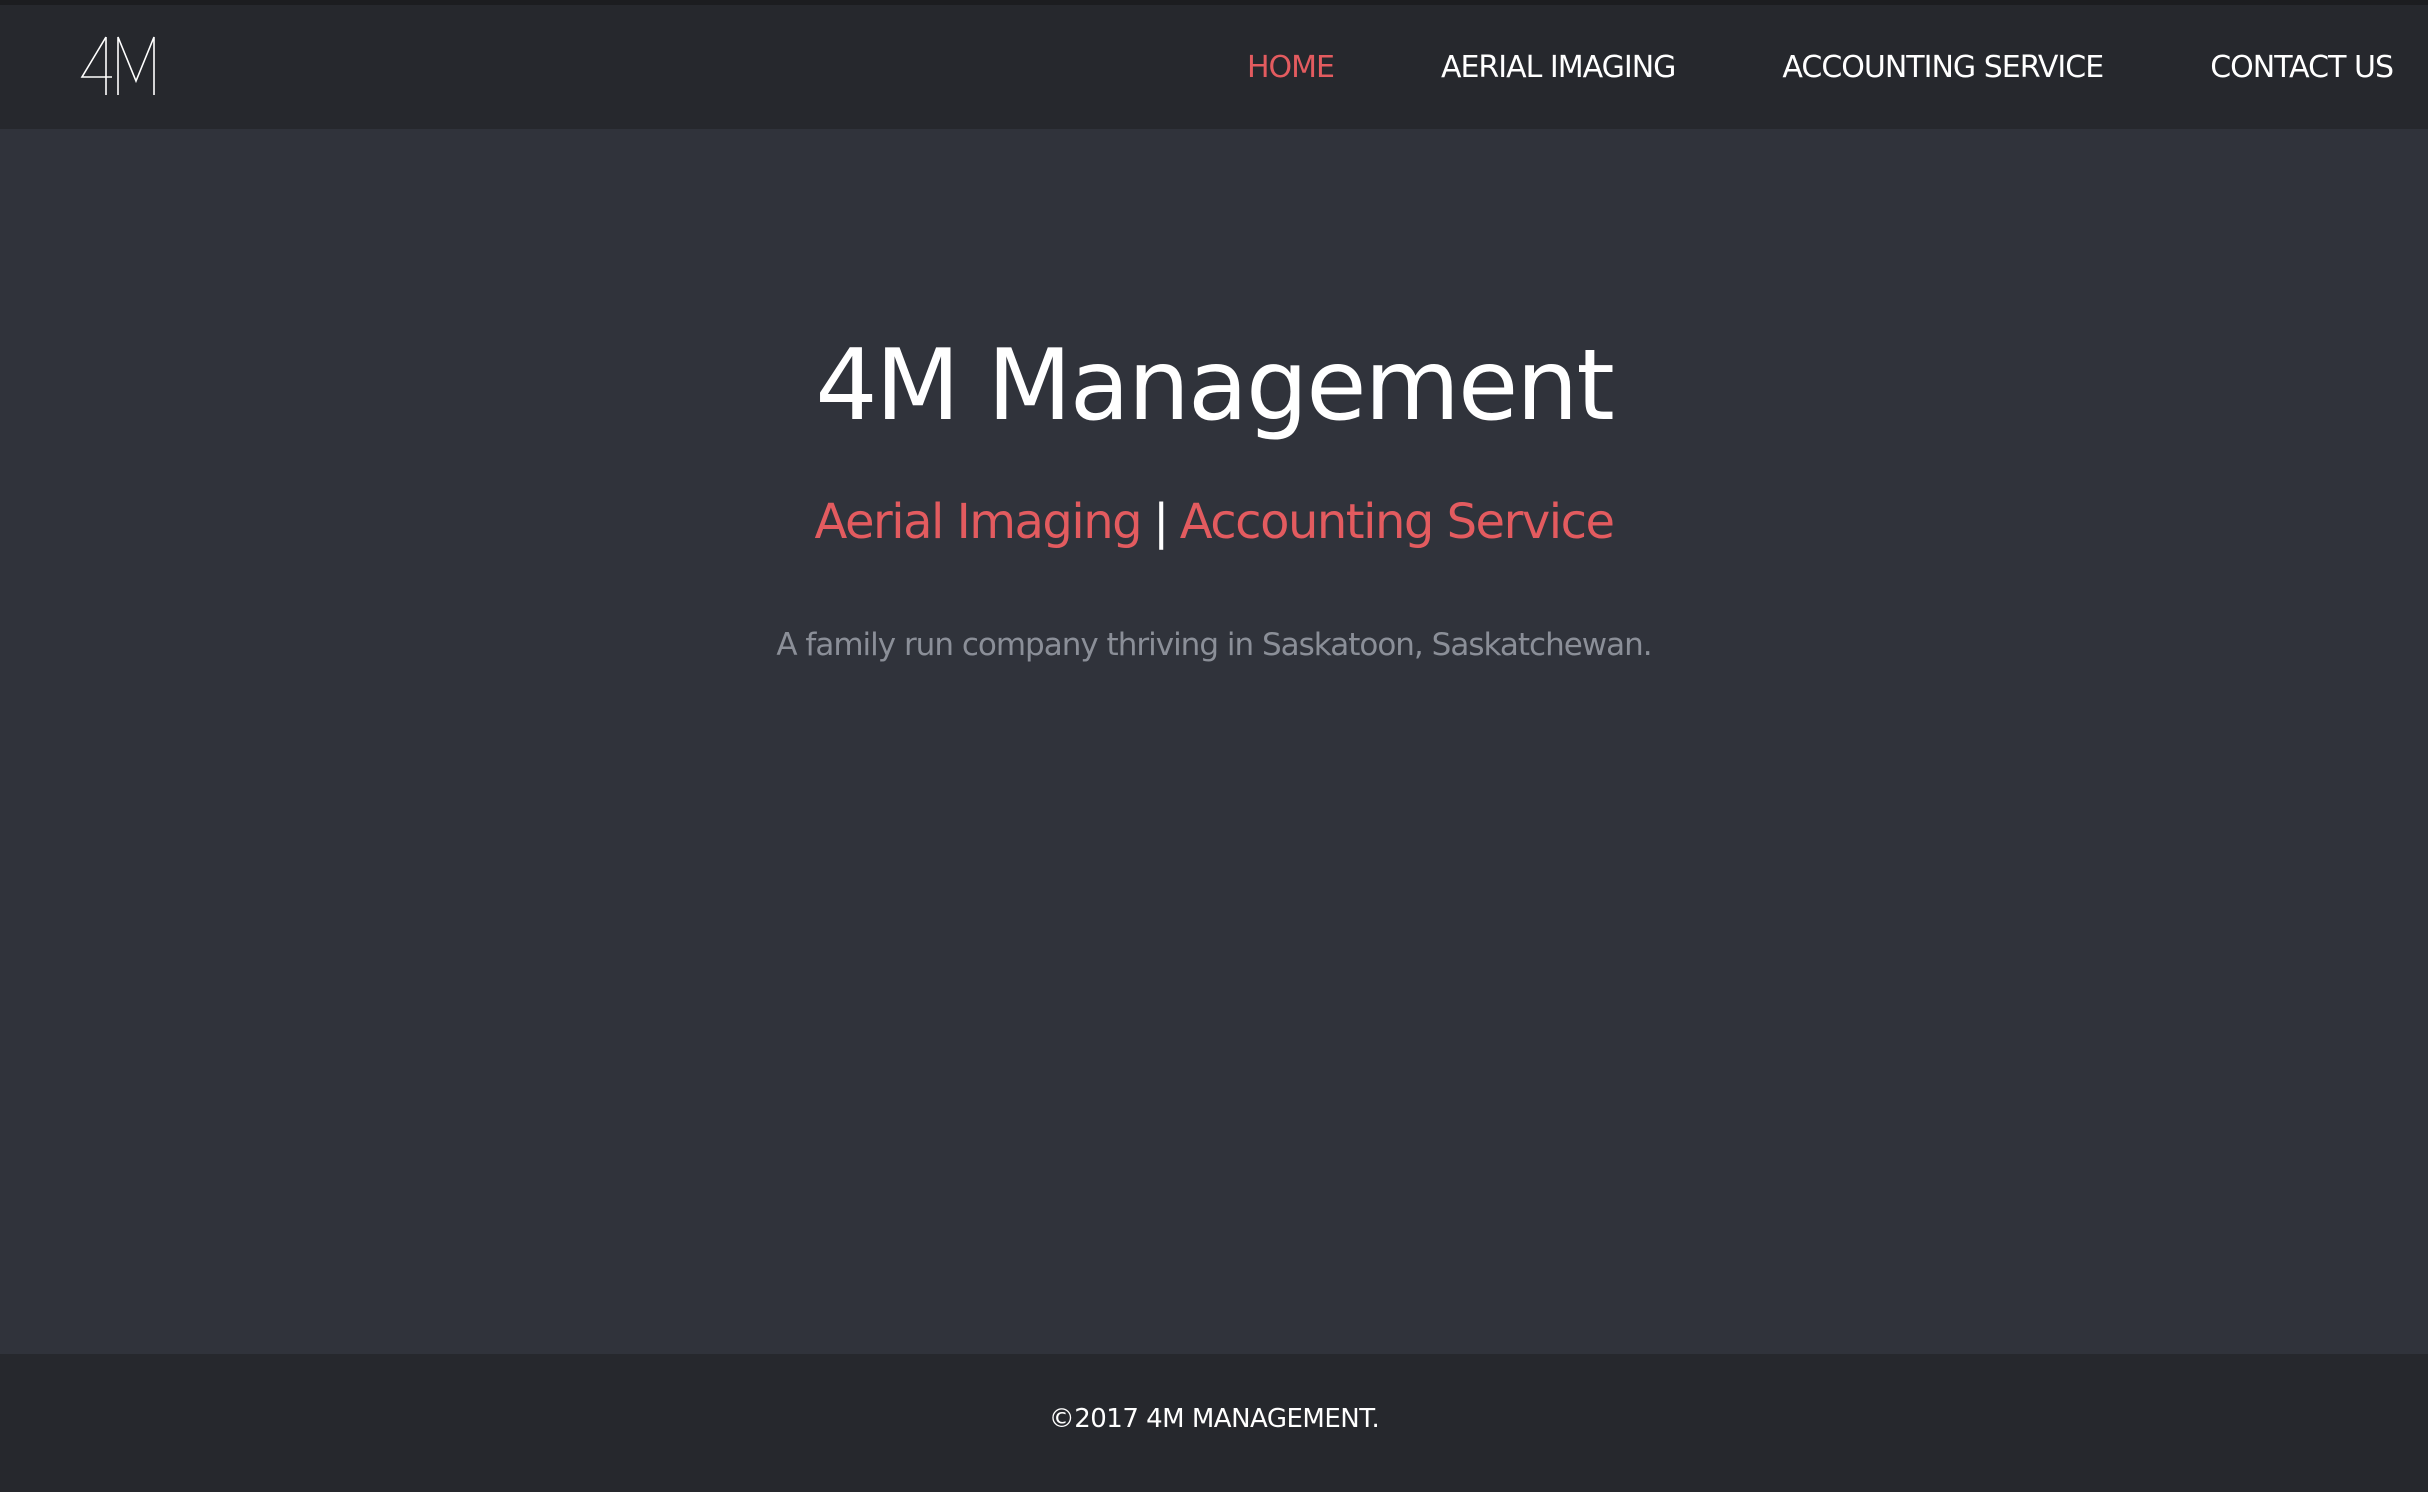 This screenshot has height=1492, width=2428. I want to click on nav-home: HOME, so click(1291, 67).